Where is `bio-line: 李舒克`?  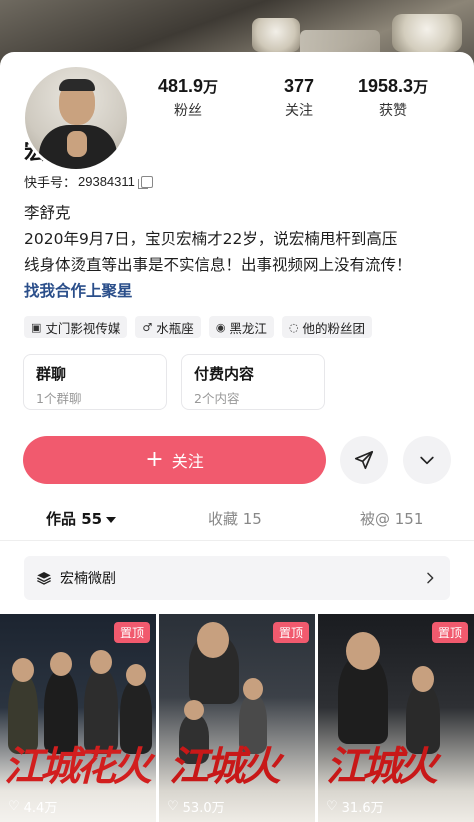
bio-line: 李舒克 is located at coordinates (47, 213).